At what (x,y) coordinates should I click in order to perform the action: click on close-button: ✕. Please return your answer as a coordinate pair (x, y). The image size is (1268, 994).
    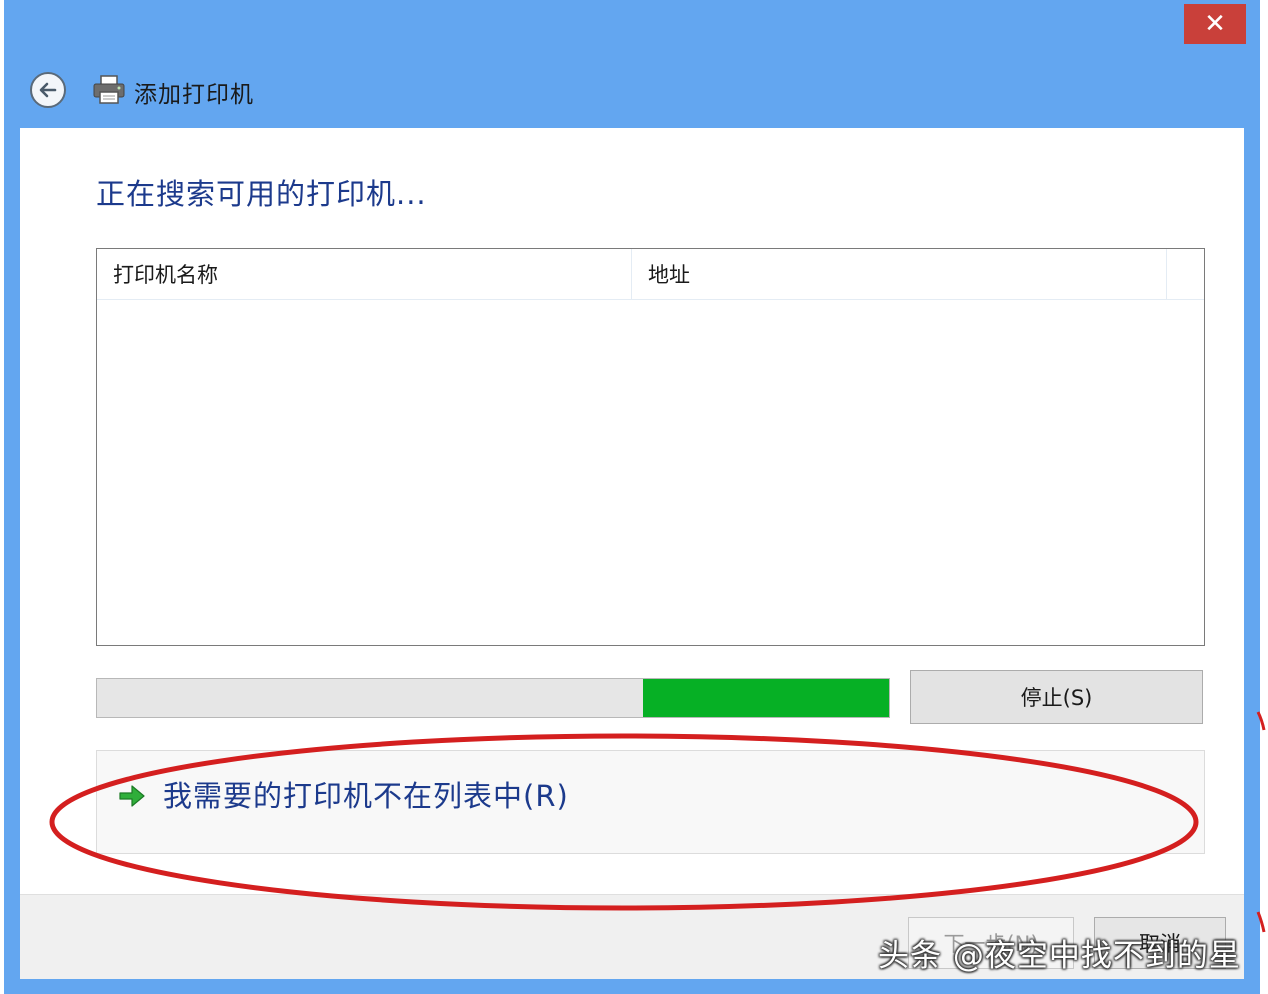
    Looking at the image, I should click on (1215, 24).